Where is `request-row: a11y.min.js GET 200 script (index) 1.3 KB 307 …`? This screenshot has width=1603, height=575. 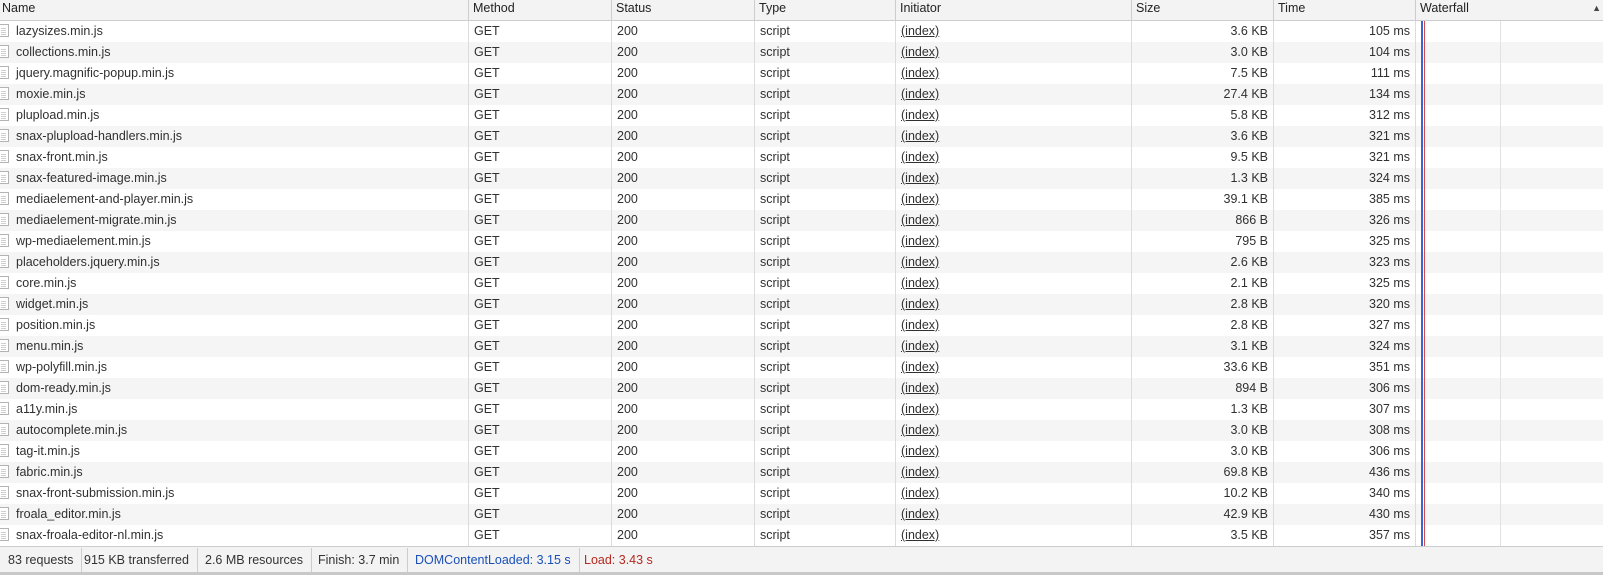
request-row: a11y.min.js GET 200 script (index) 1.3 KB 307 … is located at coordinates (801, 409).